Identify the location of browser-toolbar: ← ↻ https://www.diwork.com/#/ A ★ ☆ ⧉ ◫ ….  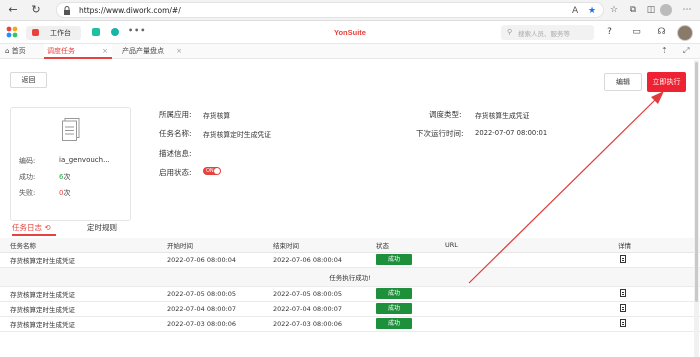
(350, 10).